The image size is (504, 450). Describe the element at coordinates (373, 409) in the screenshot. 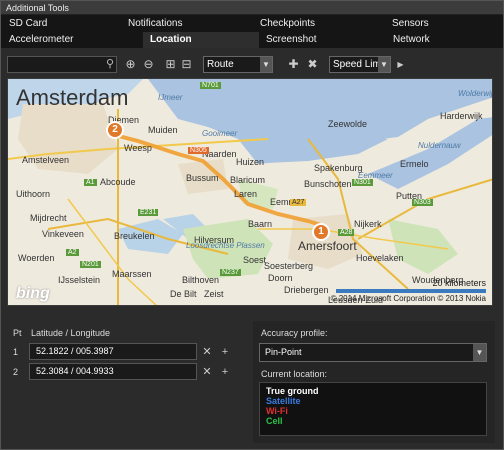

I see `current-location-box: True ground Satellite Wi-Fi Cell` at that location.